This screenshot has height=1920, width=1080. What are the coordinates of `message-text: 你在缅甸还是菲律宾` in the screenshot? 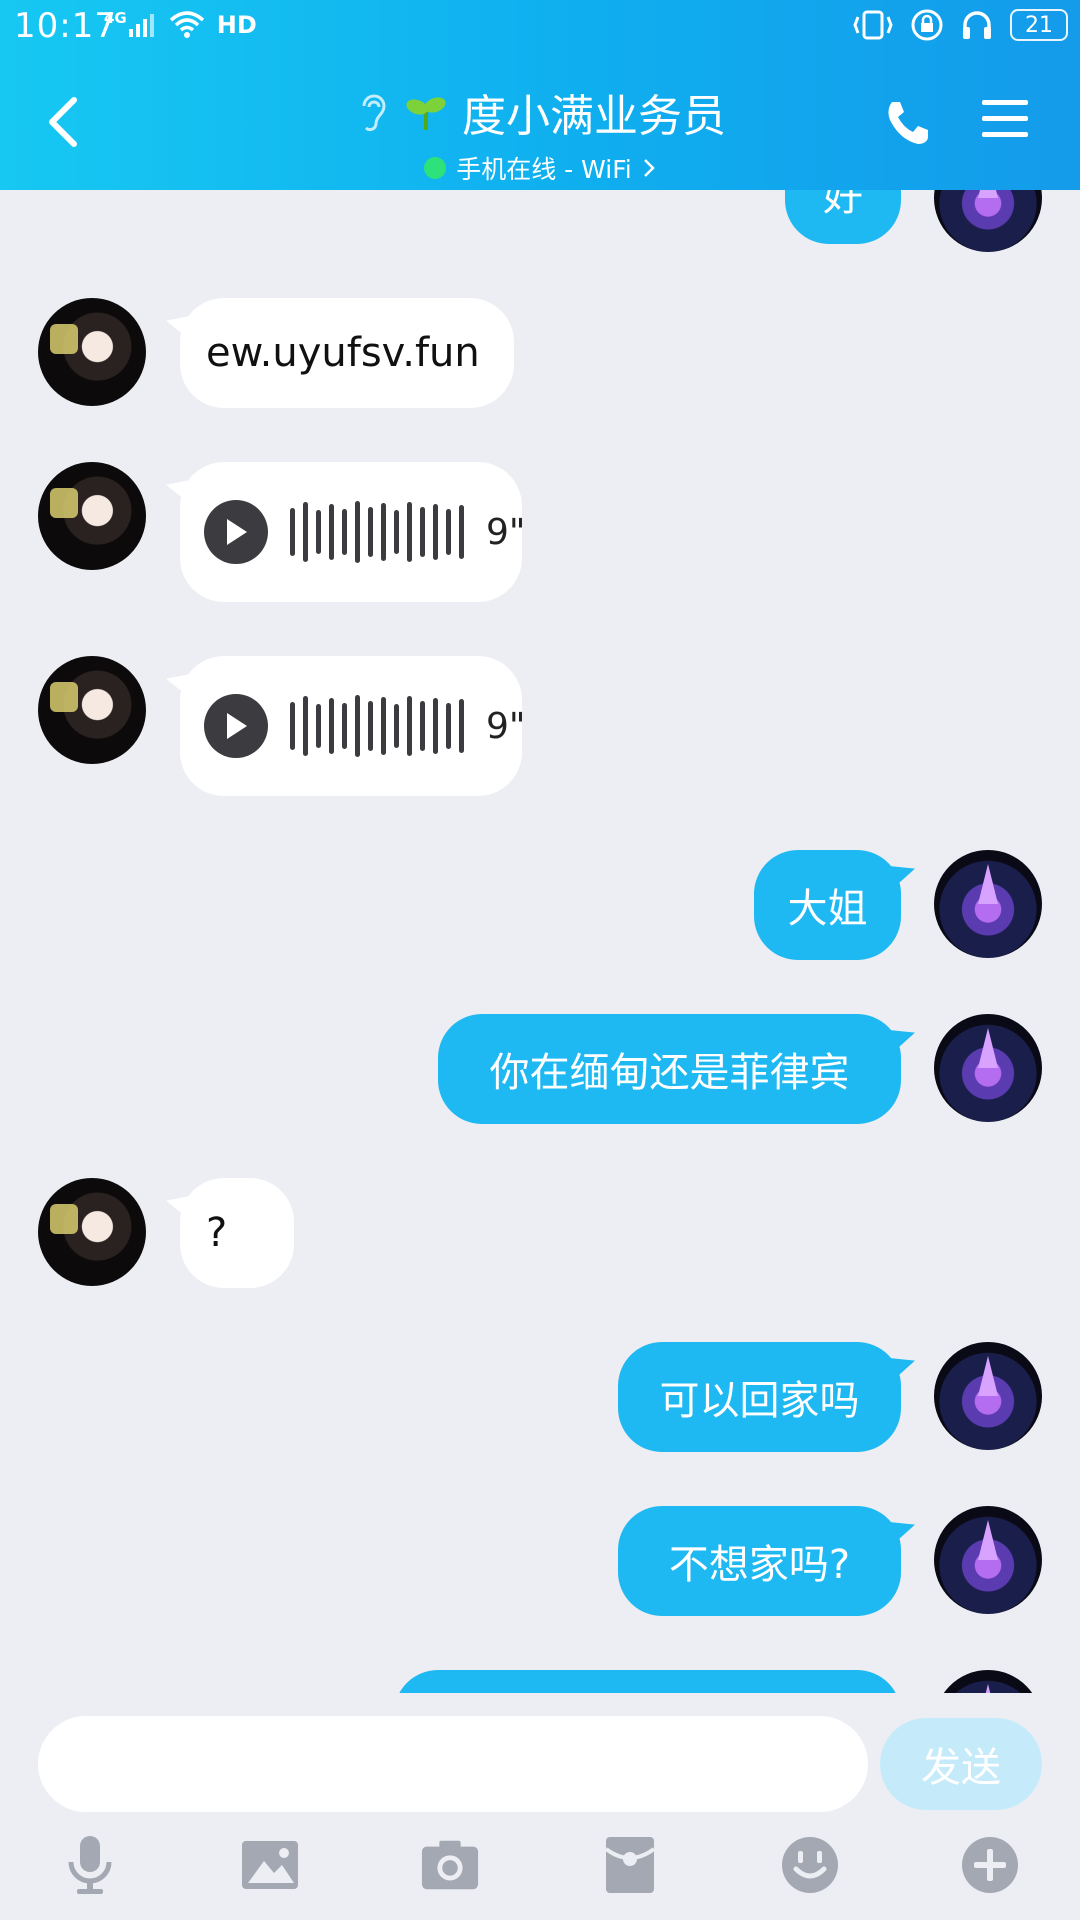 It's located at (669, 1073).